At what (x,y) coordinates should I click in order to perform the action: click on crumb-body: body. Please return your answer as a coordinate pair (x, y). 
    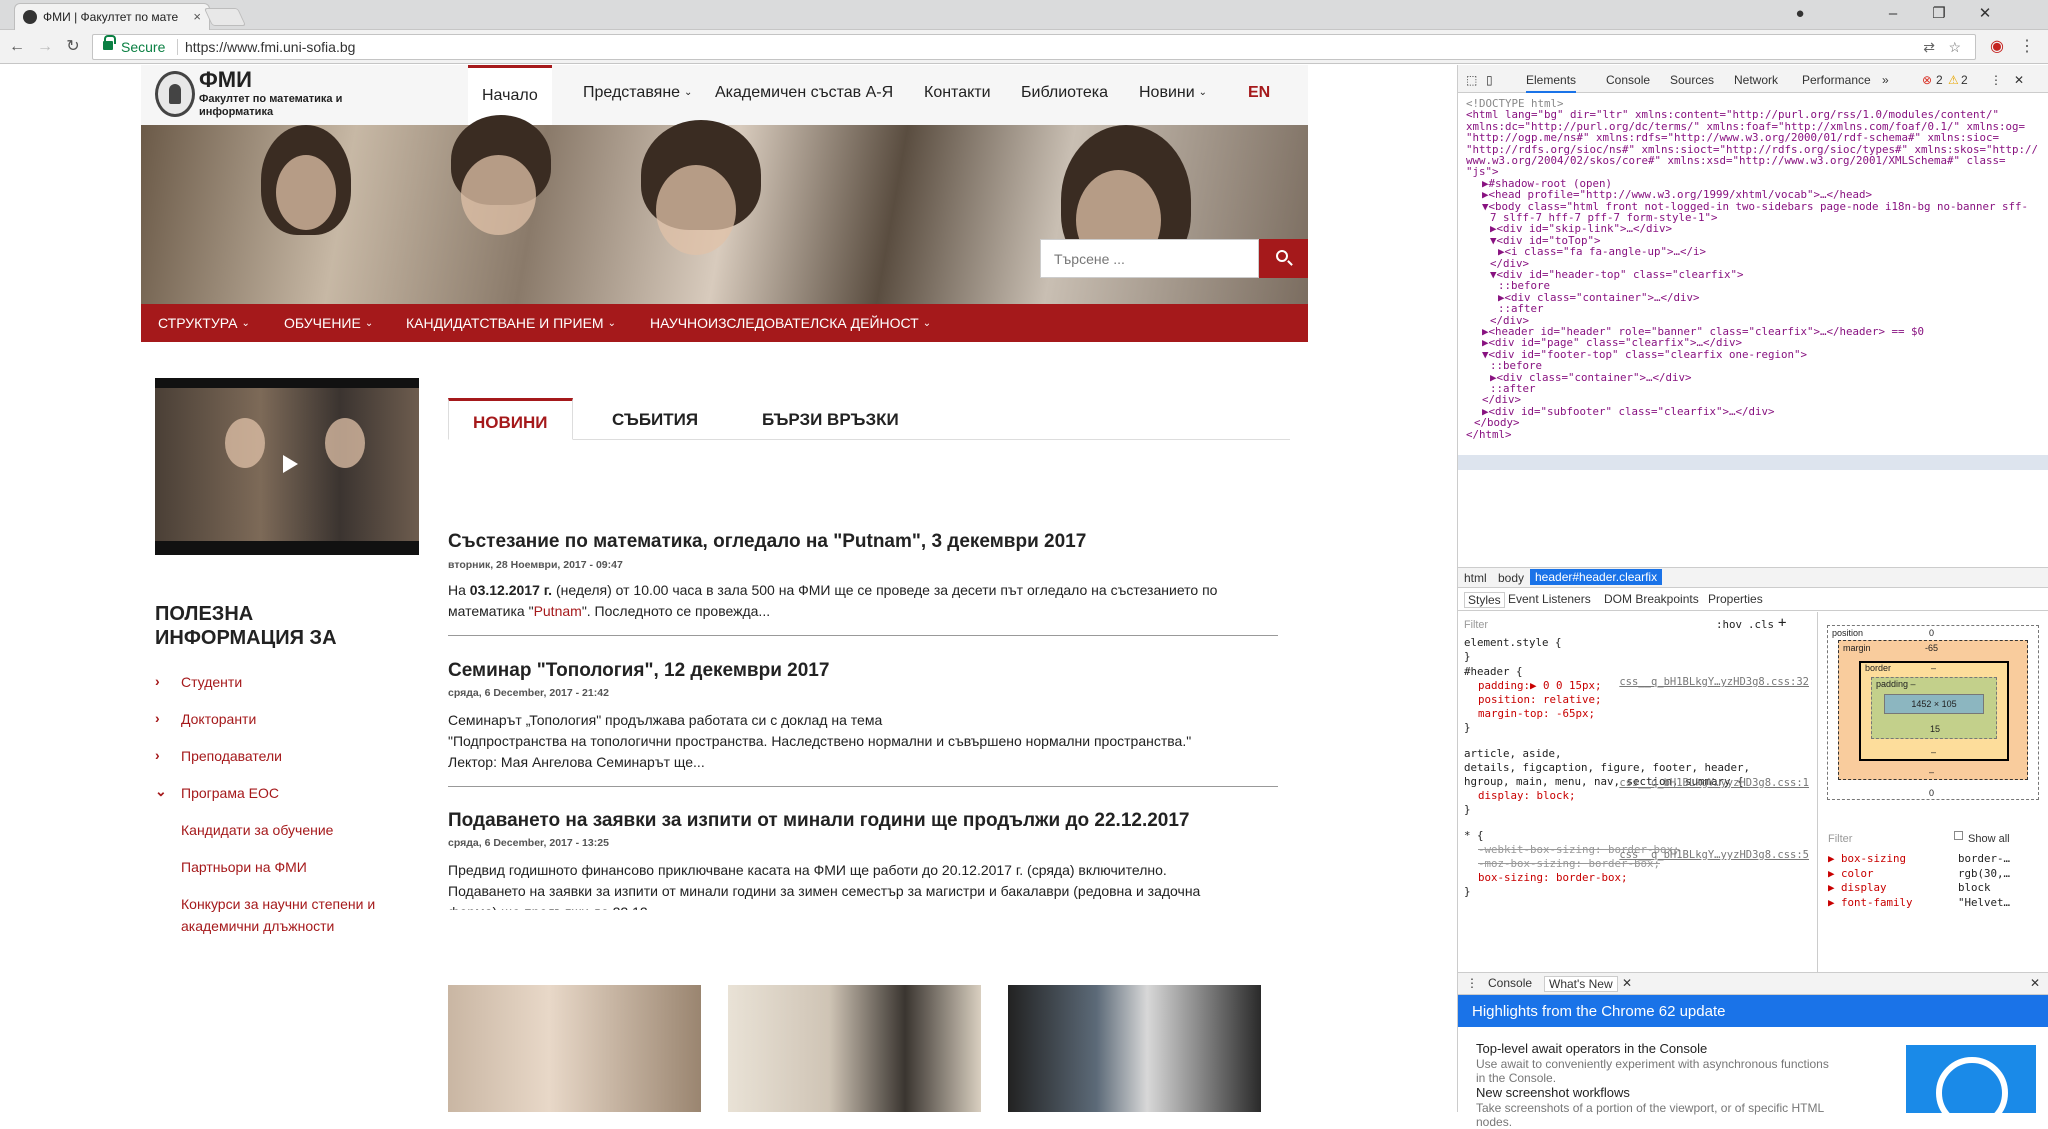
    Looking at the image, I should click on (1511, 578).